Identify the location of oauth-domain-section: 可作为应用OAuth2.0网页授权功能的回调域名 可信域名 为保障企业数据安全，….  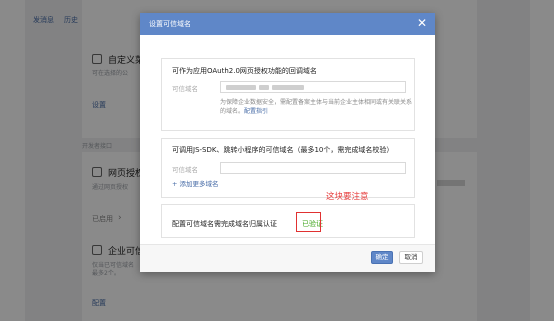
(288, 94).